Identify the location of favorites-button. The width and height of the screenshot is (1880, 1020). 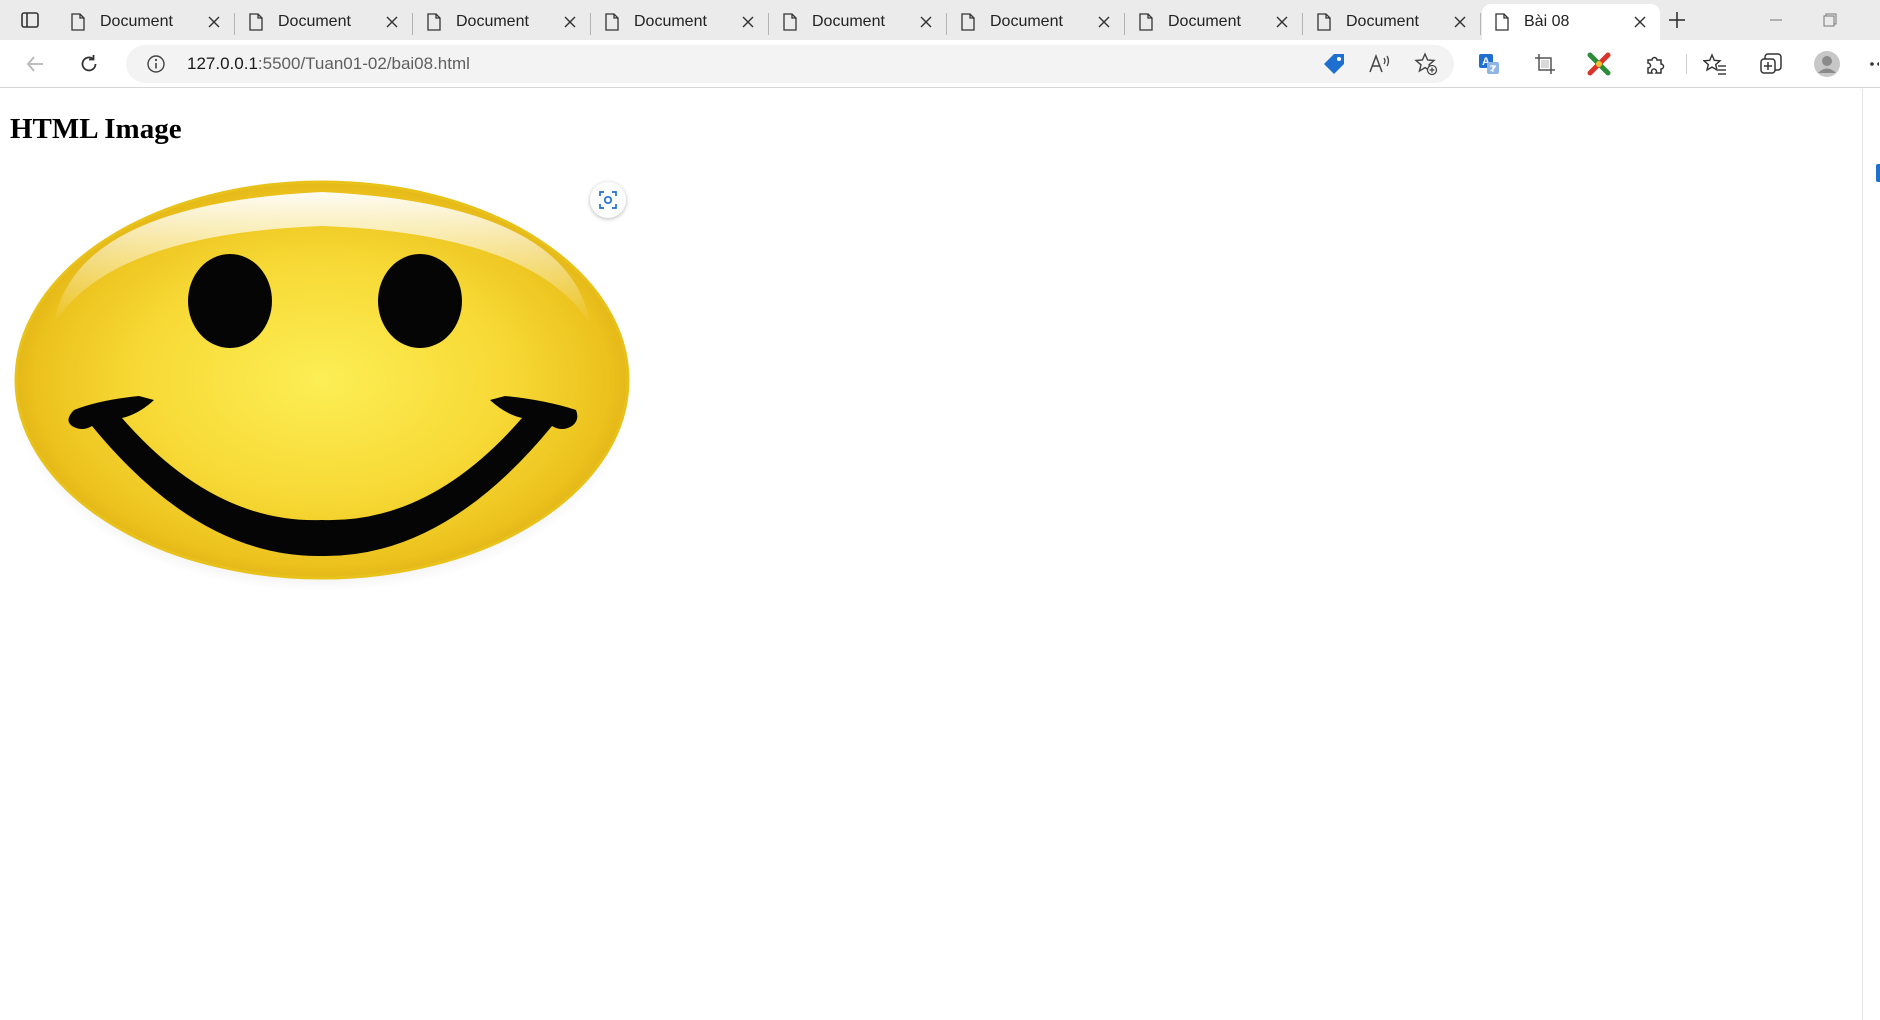
(1715, 64).